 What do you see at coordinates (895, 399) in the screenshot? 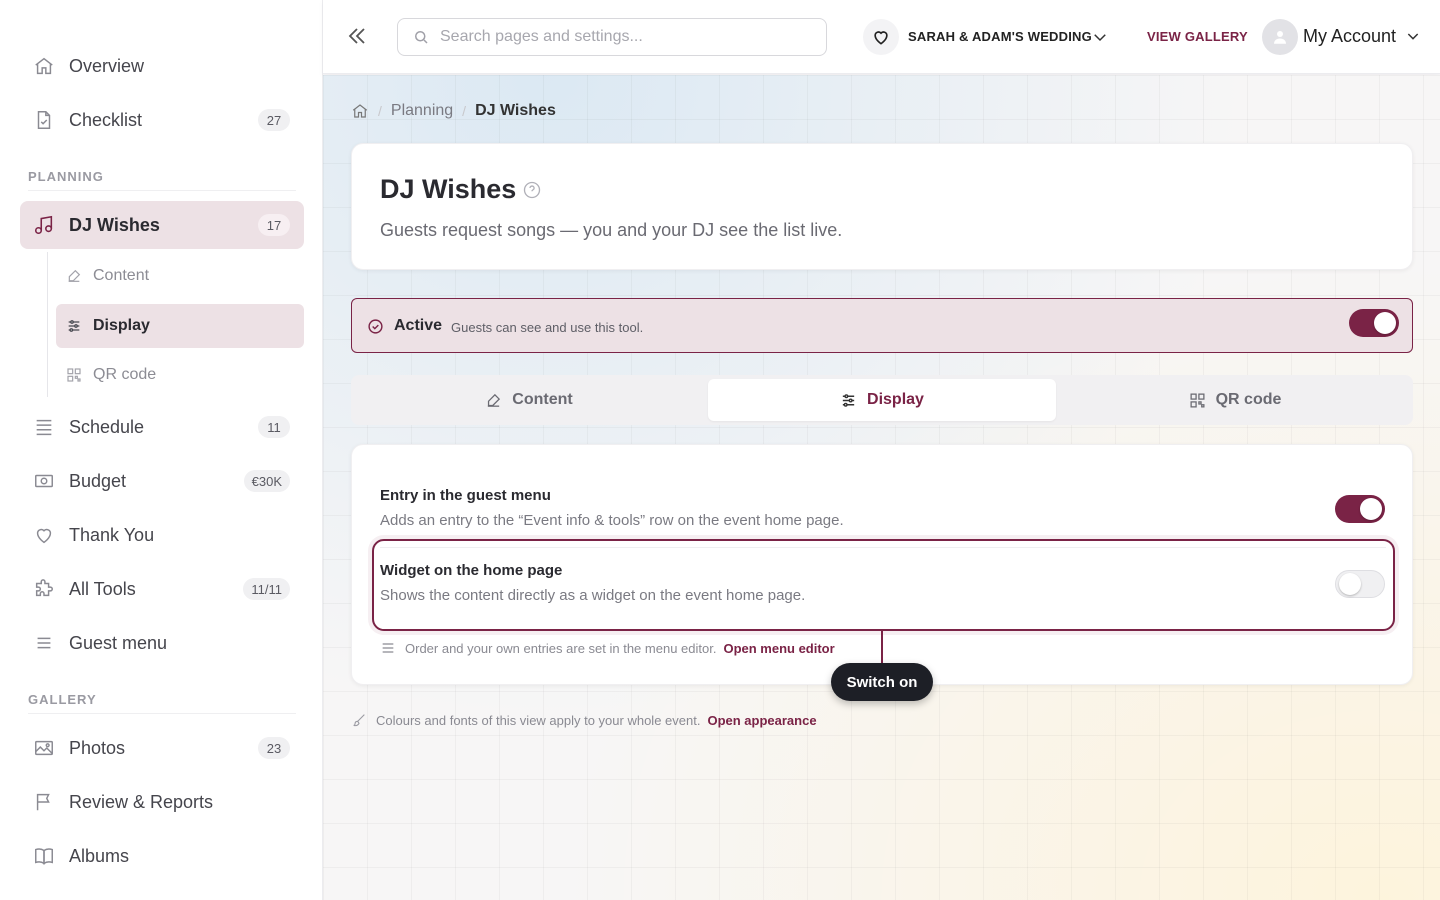
I see `tab-label: Display` at bounding box center [895, 399].